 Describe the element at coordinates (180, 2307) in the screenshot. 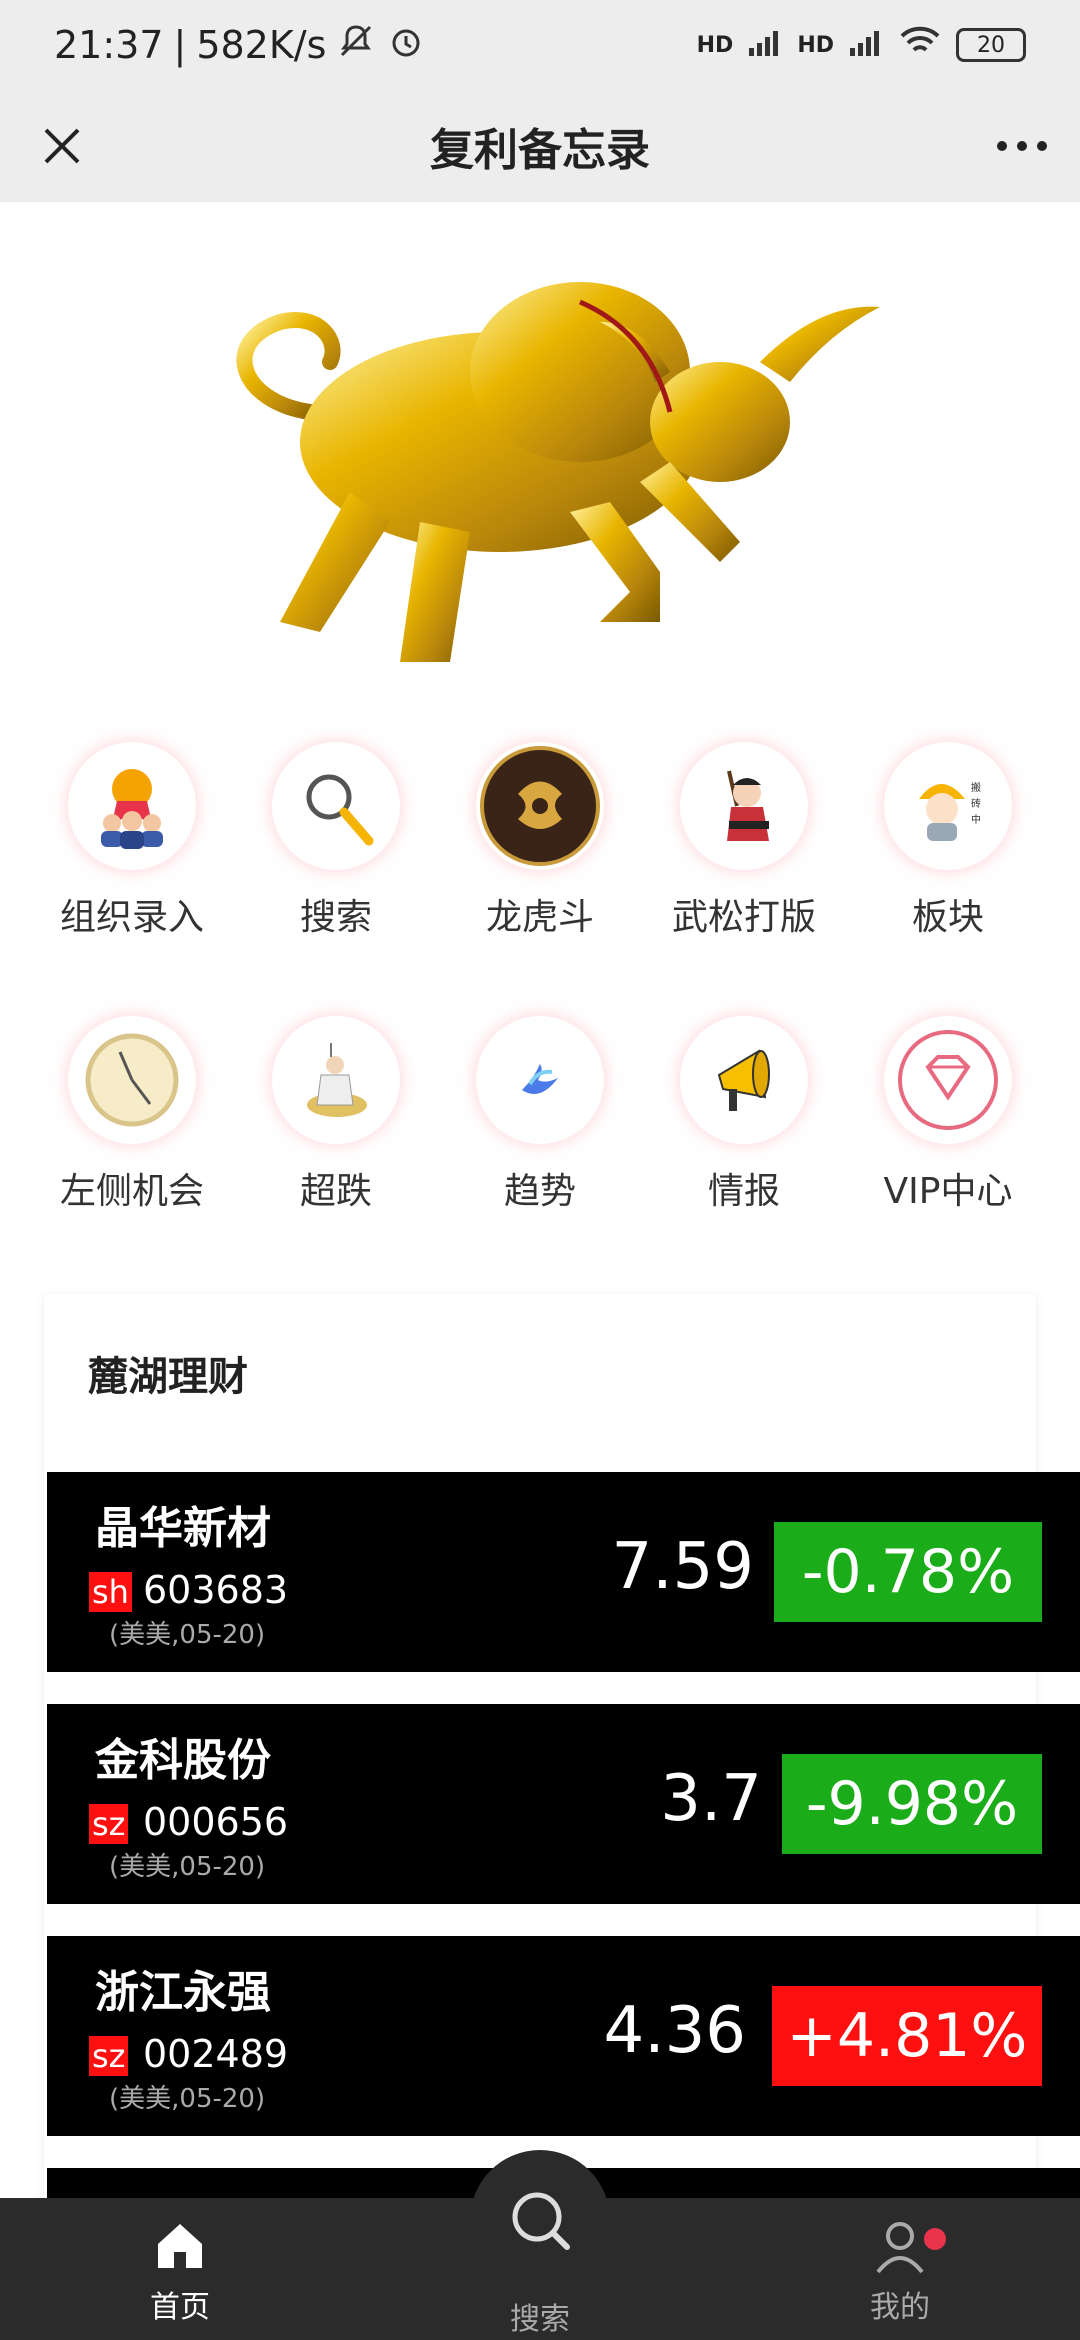

I see `nav-home-label: 首页` at that location.